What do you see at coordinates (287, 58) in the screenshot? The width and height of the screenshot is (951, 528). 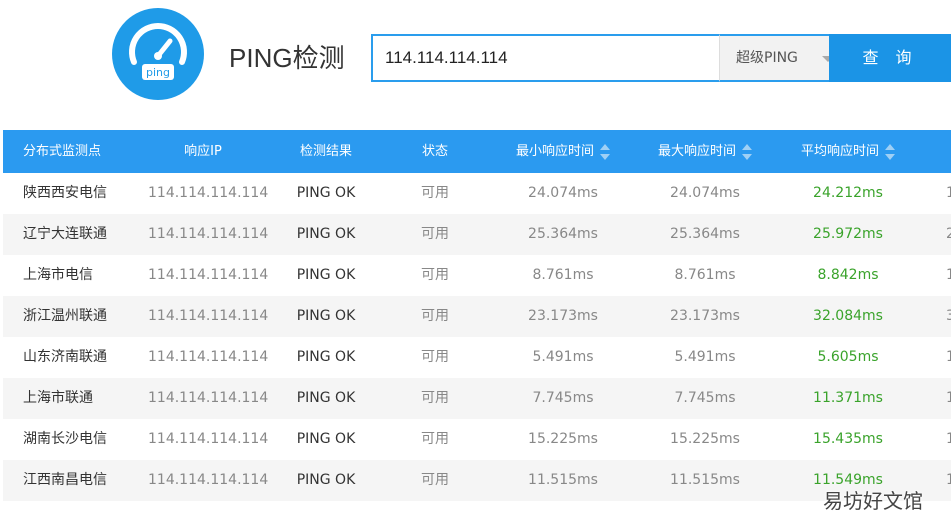 I see `page-title: PING检测` at bounding box center [287, 58].